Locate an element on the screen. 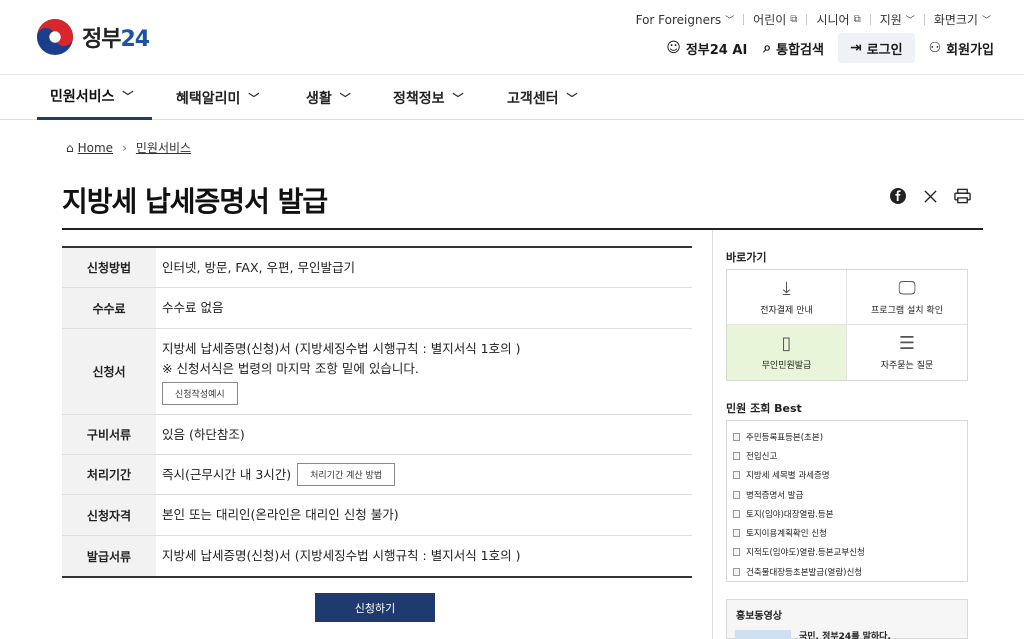  print-icon is located at coordinates (962, 196).